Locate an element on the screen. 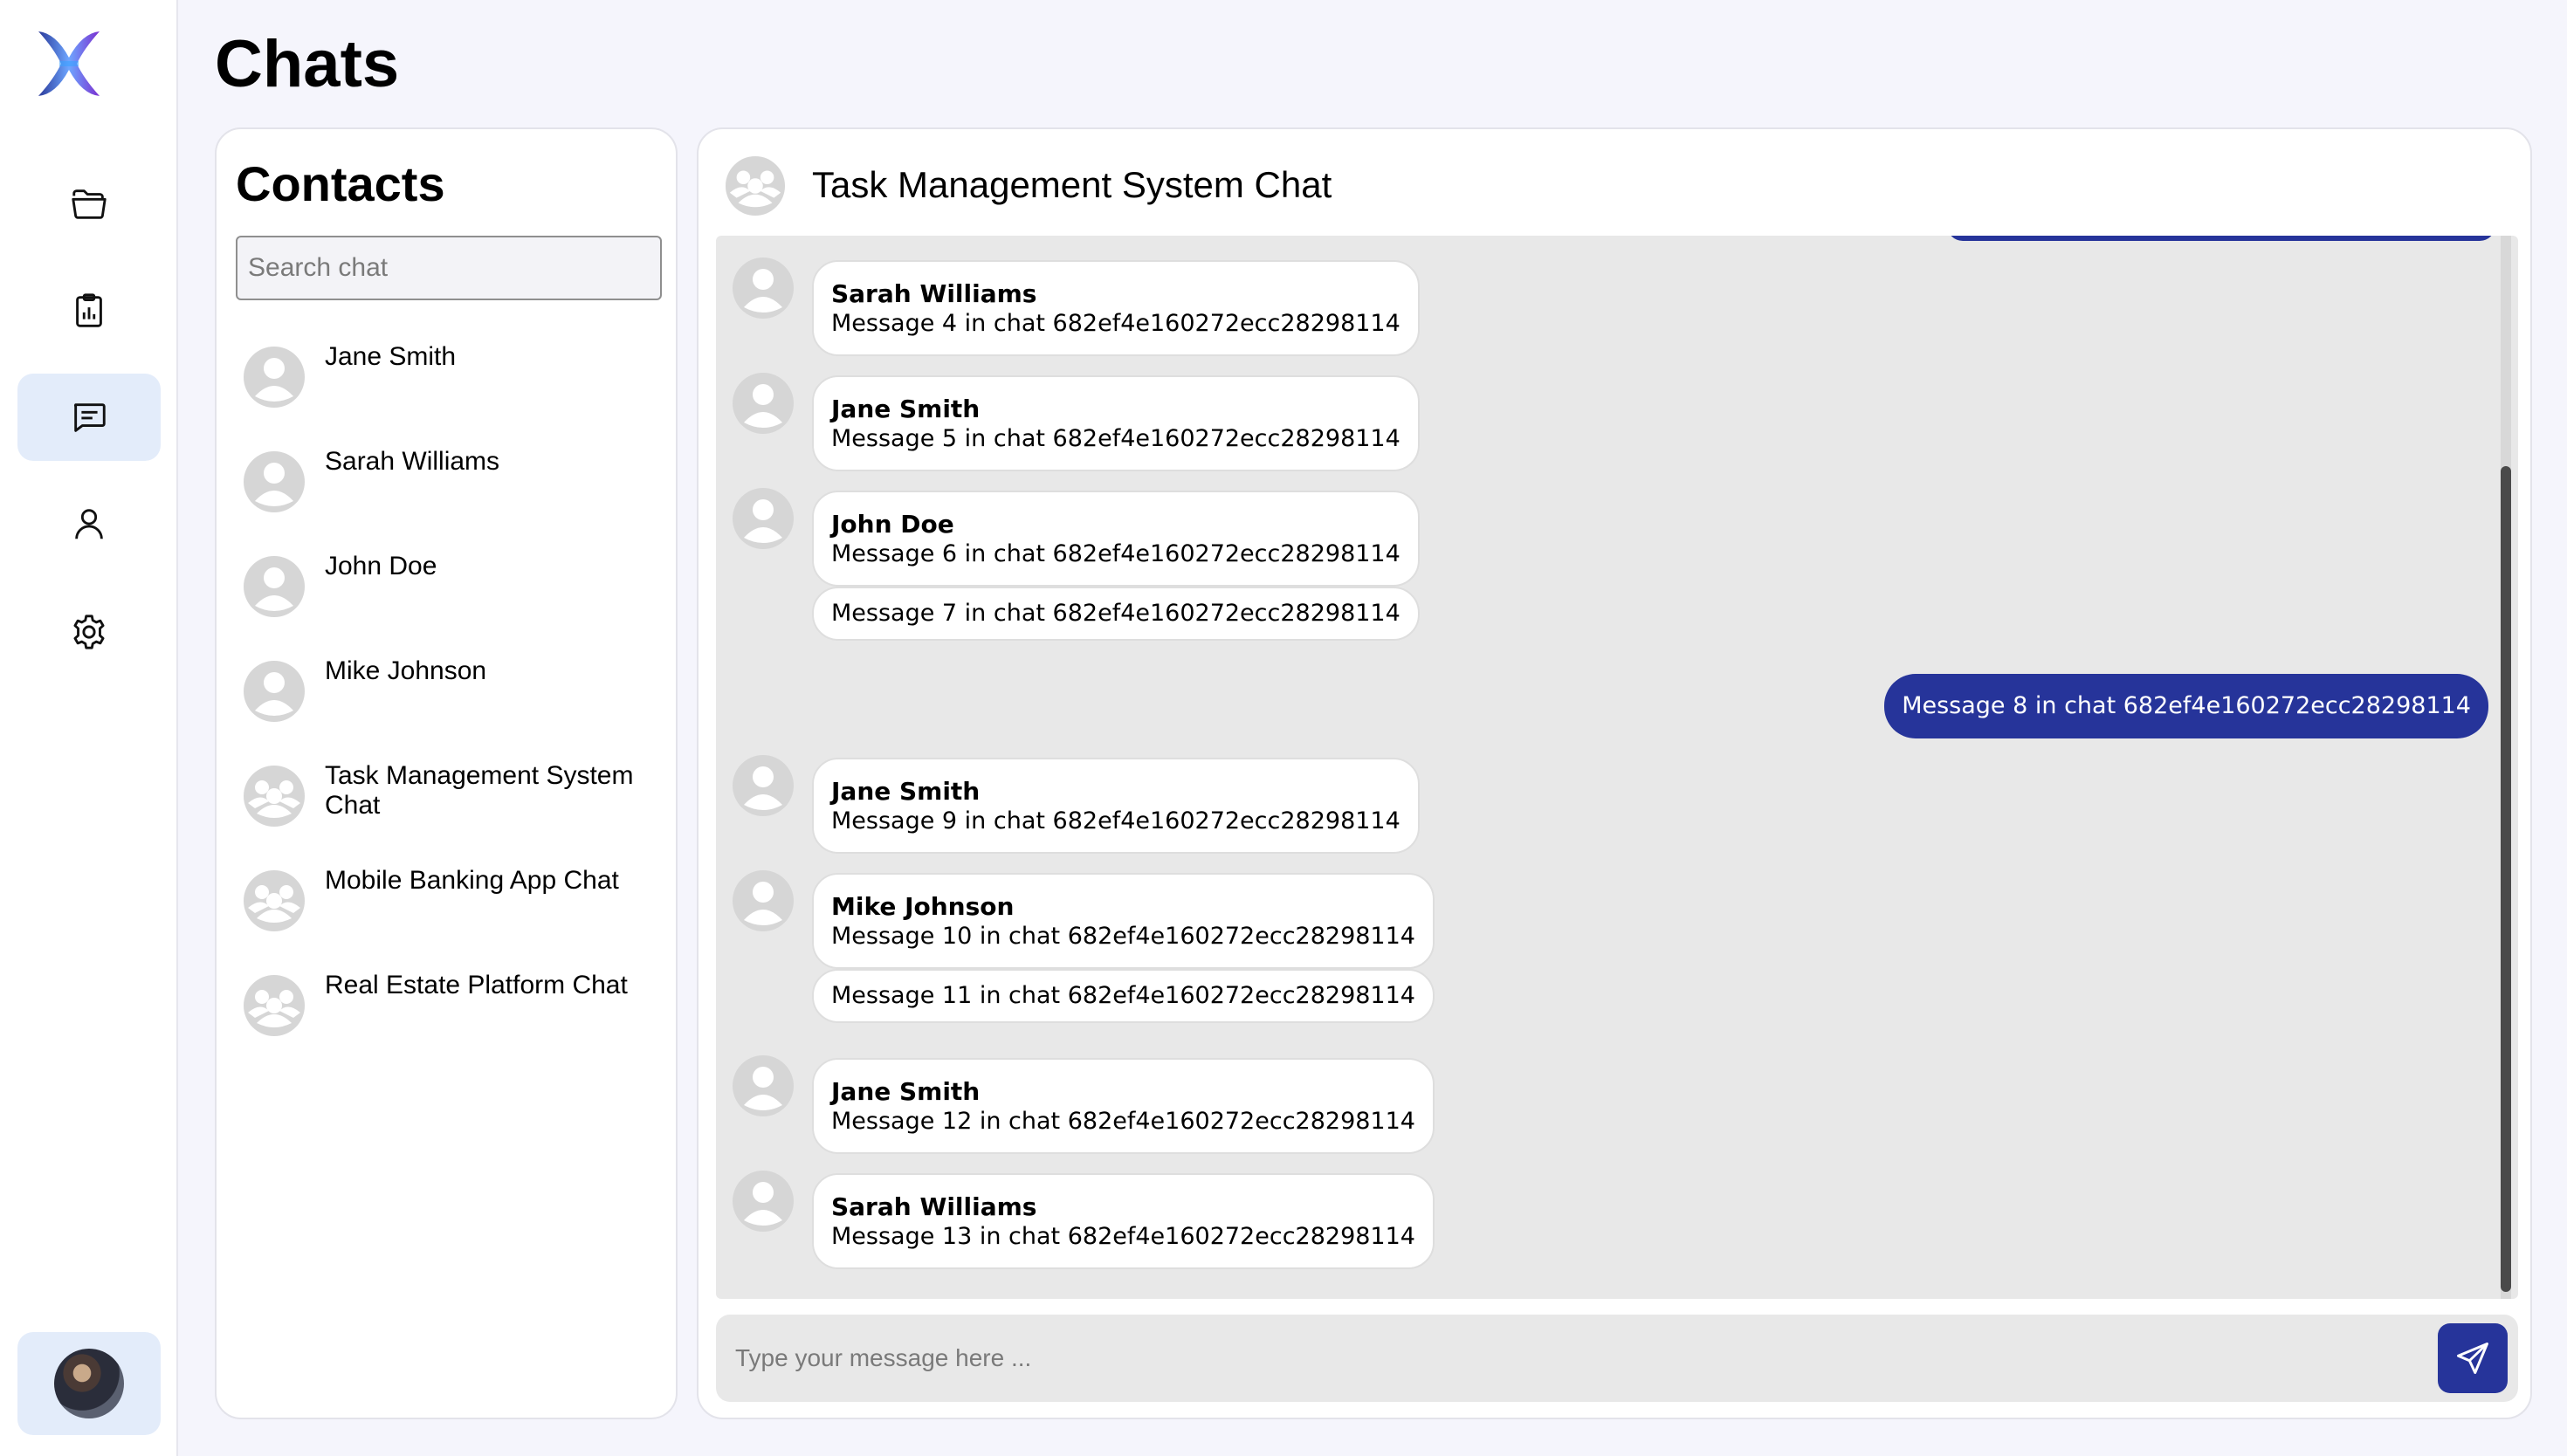 Image resolution: width=2567 pixels, height=1456 pixels. own-message-bubble-partial is located at coordinates (2221, 238).